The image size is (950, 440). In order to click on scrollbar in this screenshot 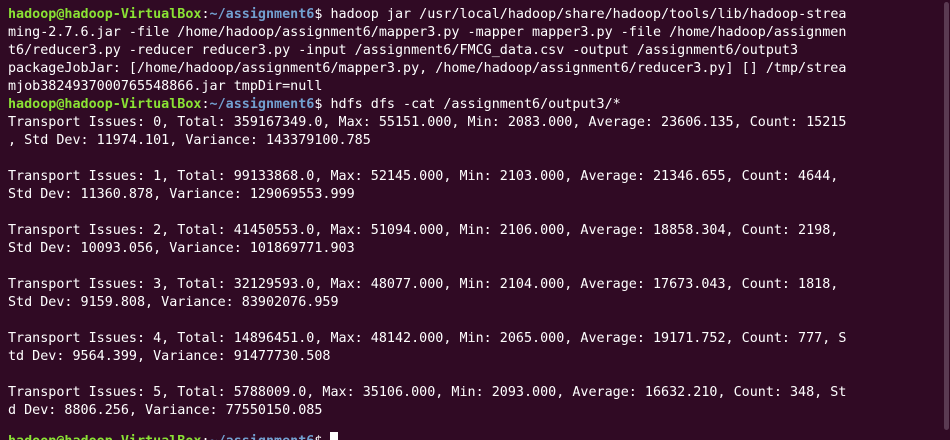, I will do `click(946, 220)`.